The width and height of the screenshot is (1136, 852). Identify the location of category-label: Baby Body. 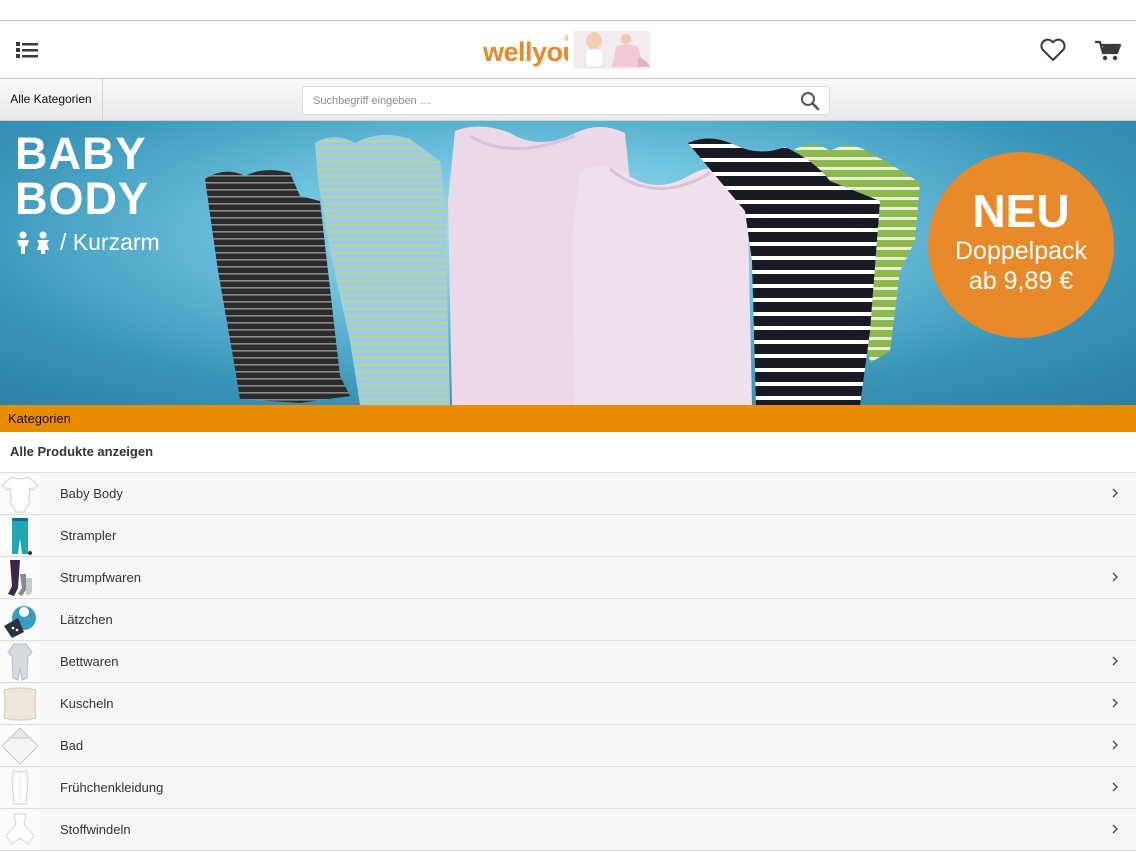
(91, 493).